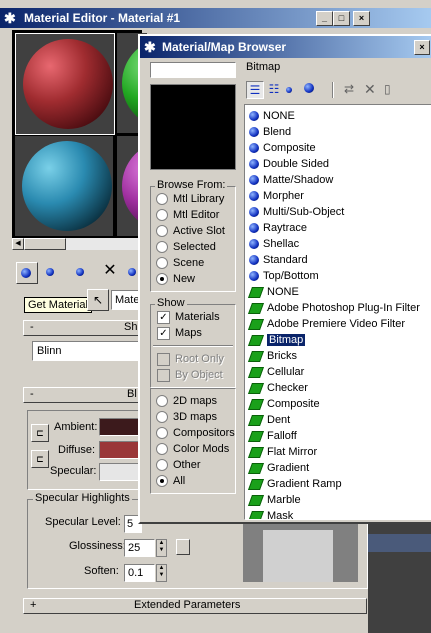 The width and height of the screenshot is (431, 633). Describe the element at coordinates (361, 18) in the screenshot. I see `close-button: ×` at that location.